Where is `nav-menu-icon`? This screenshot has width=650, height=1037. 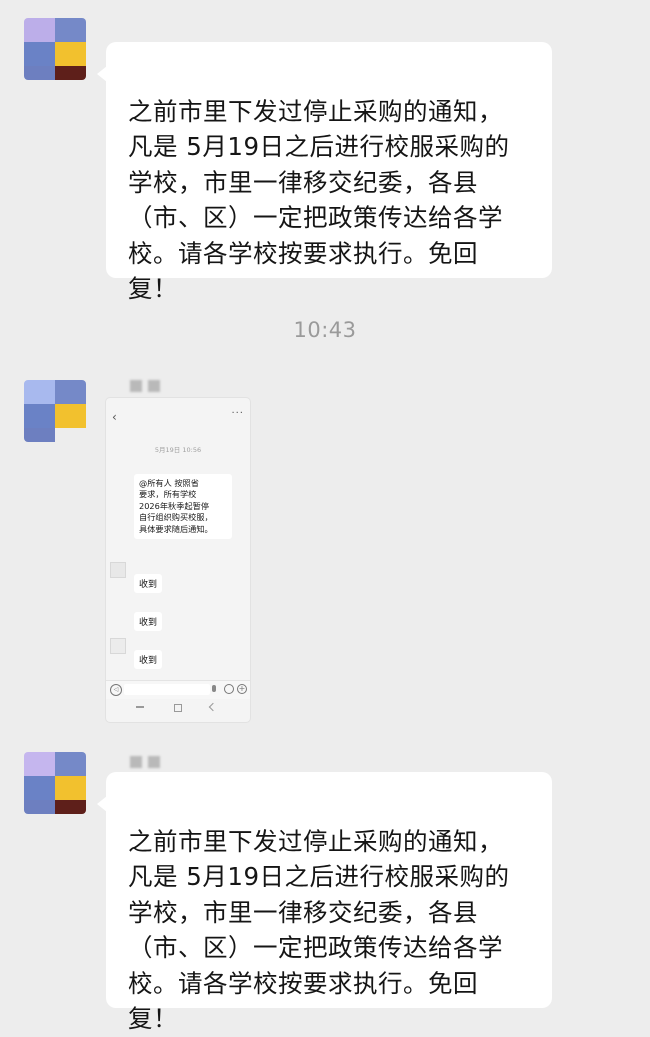
nav-menu-icon is located at coordinates (140, 707).